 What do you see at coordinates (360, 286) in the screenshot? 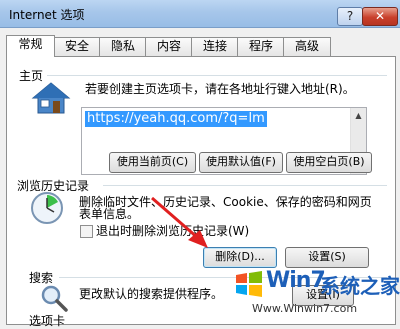
I see `watermark-suffix: 系统之家` at bounding box center [360, 286].